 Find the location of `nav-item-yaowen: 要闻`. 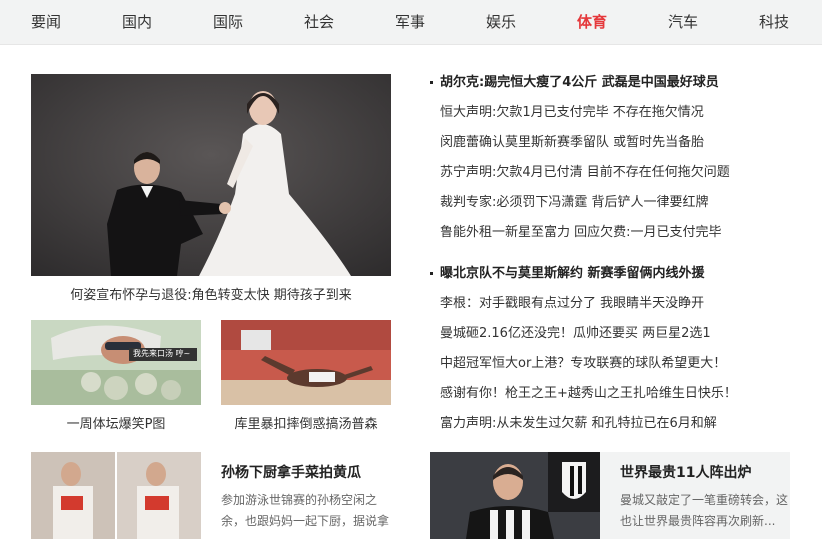

nav-item-yaowen: 要闻 is located at coordinates (46, 22).